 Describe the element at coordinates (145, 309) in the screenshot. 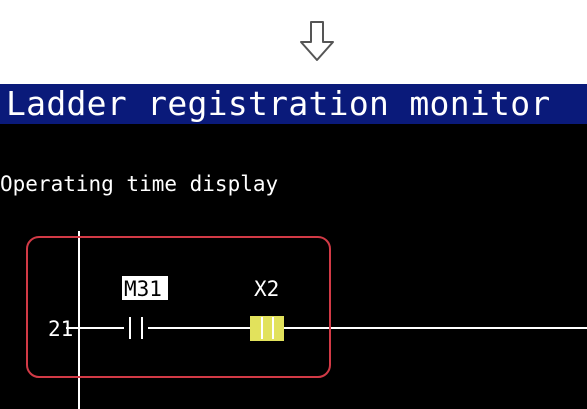

I see `contact-m31: M31` at that location.